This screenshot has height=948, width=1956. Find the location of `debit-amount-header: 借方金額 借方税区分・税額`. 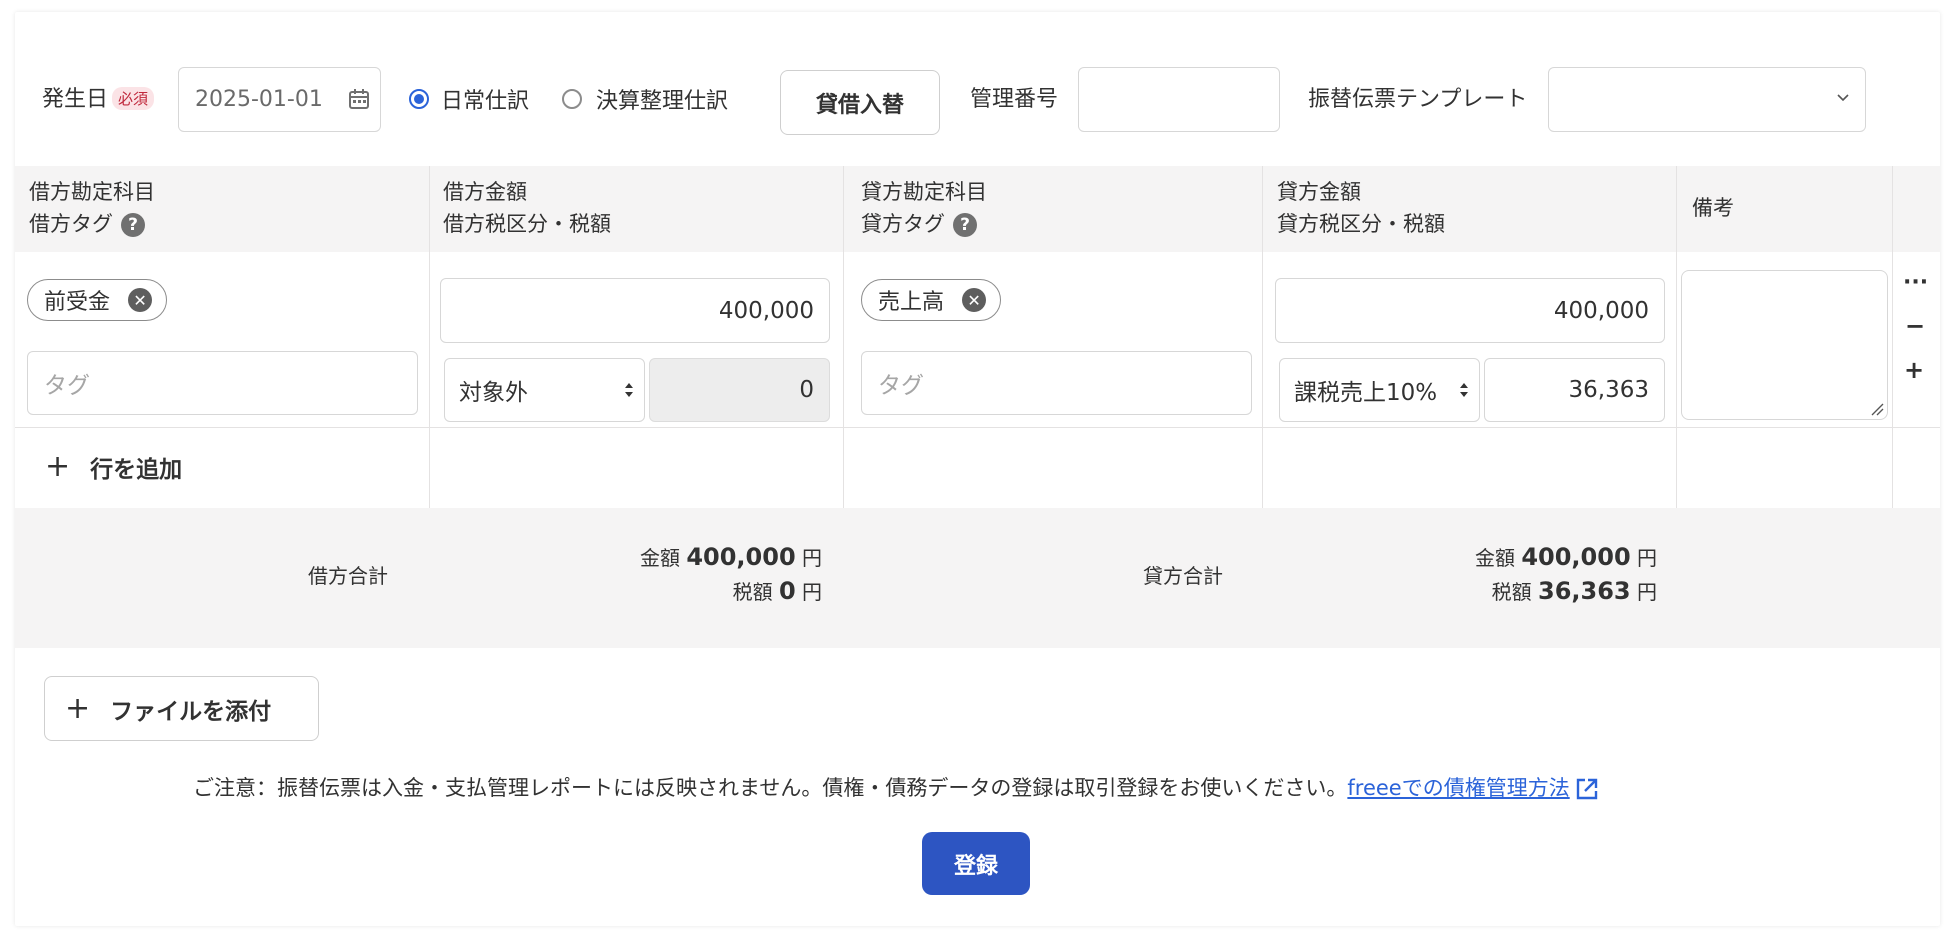

debit-amount-header: 借方金額 借方税区分・税額 is located at coordinates (527, 208).